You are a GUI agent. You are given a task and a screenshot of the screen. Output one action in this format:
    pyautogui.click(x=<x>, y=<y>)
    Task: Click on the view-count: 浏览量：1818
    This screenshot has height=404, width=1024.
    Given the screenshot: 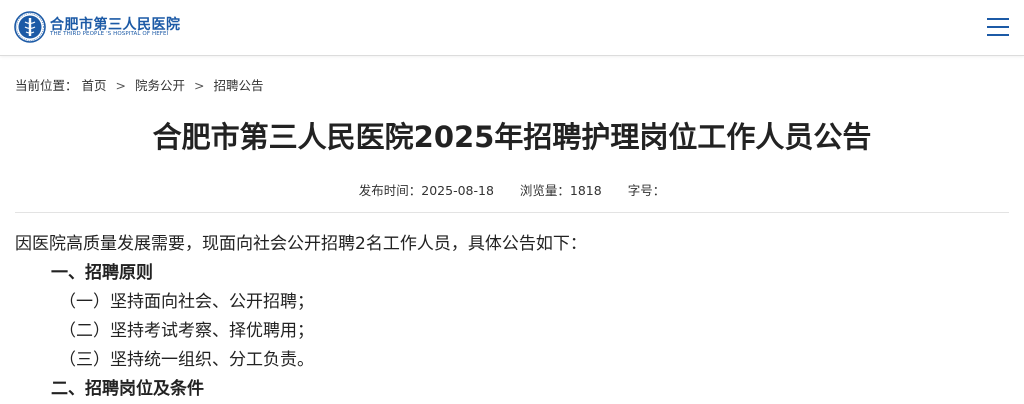 What is the action you would take?
    pyautogui.click(x=560, y=190)
    